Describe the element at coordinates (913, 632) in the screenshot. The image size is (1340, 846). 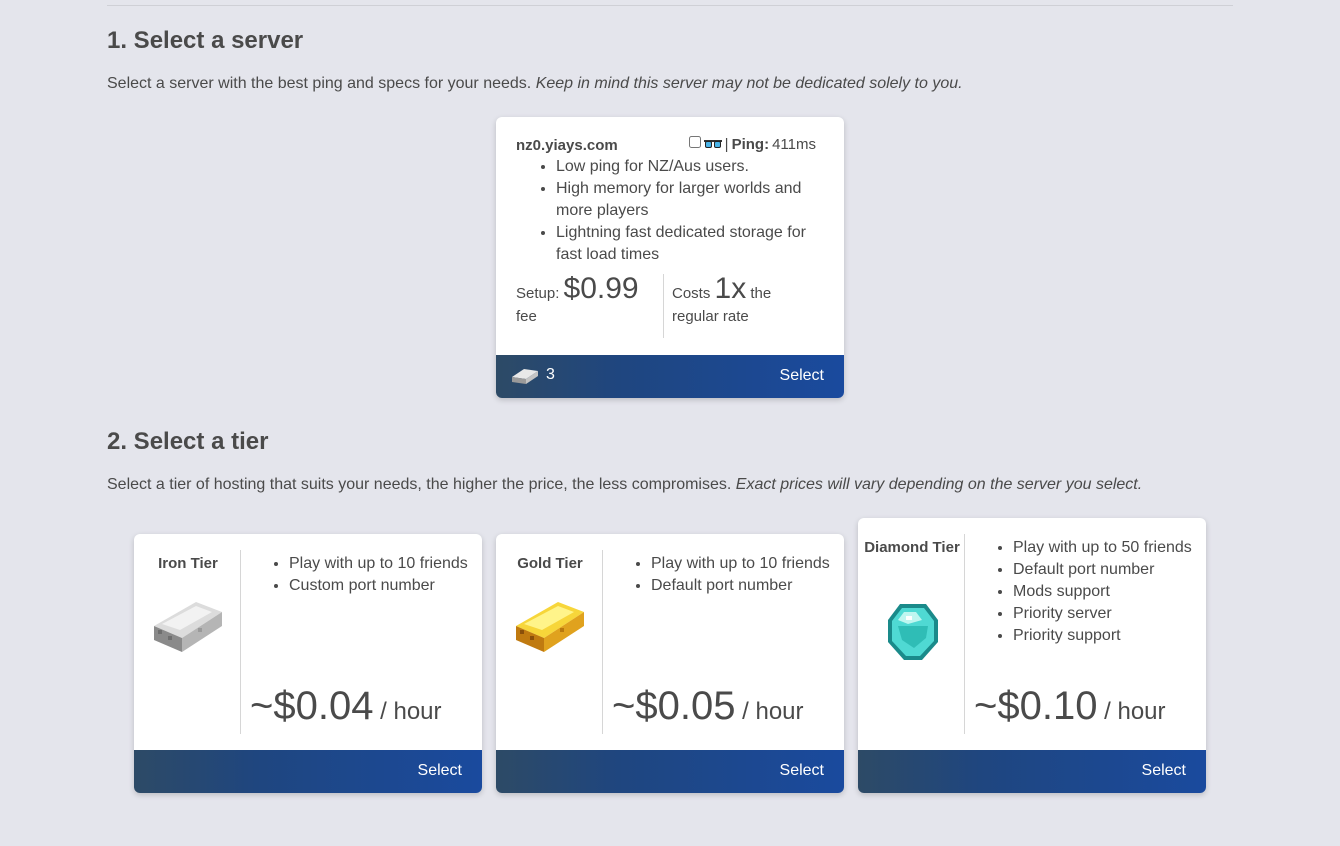
I see `diamond-icon` at that location.